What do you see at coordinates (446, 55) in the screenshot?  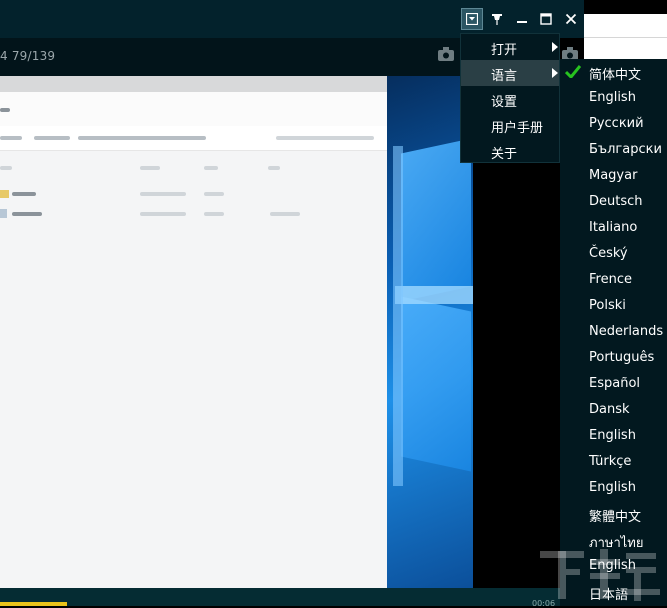 I see `camera-icon` at bounding box center [446, 55].